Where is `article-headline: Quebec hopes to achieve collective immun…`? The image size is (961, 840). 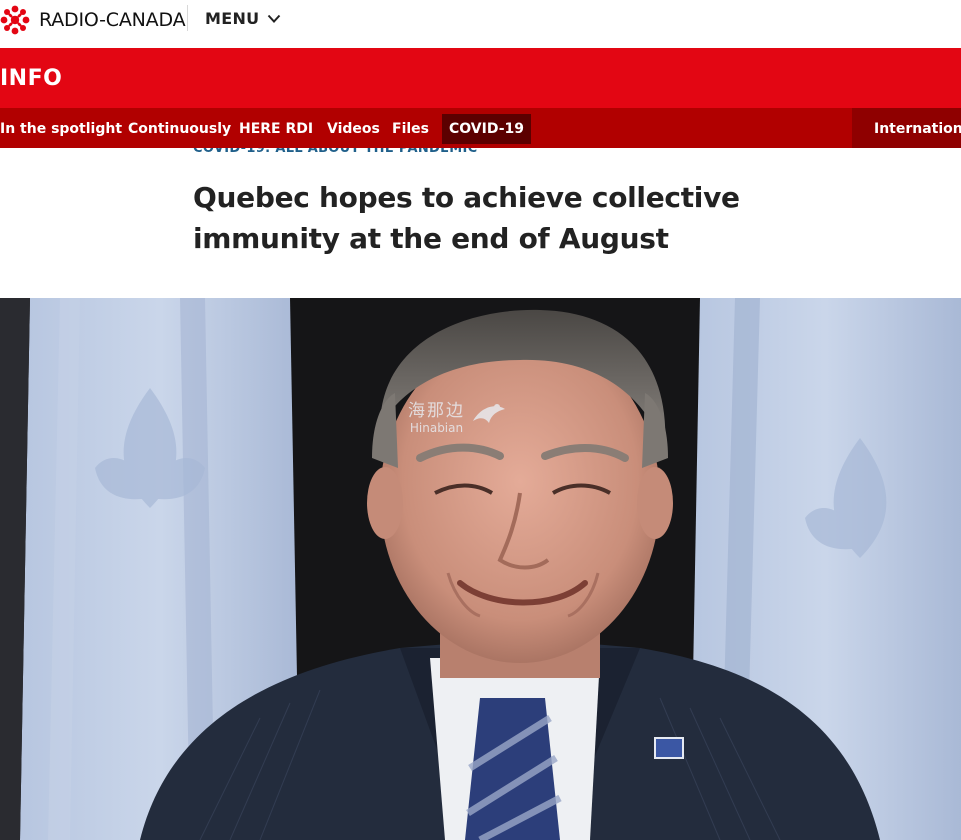
article-headline: Quebec hopes to achieve collective immun… is located at coordinates (466, 218).